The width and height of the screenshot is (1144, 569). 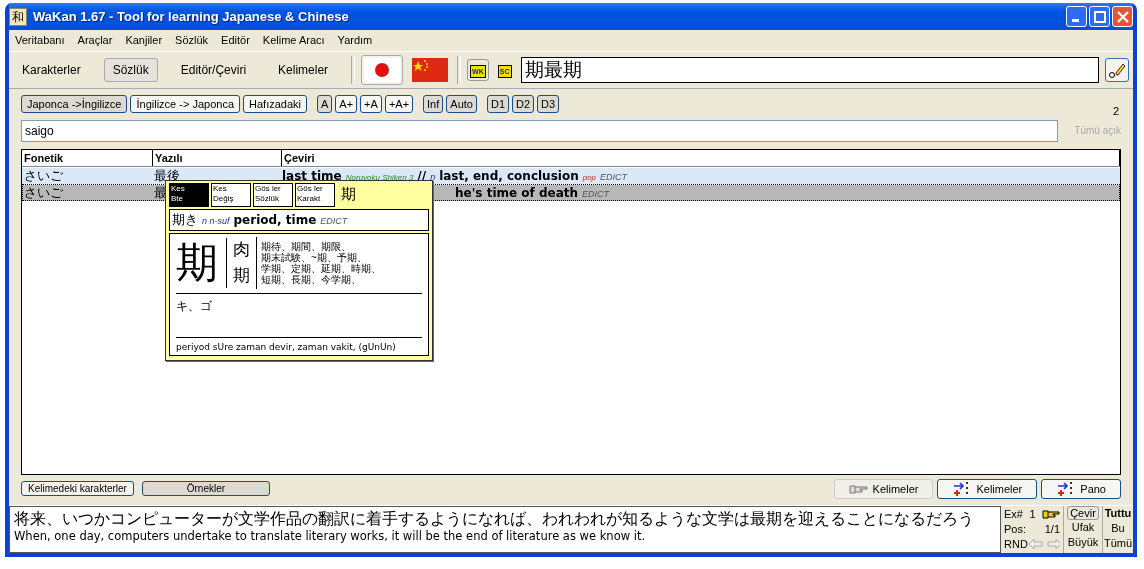 What do you see at coordinates (241, 249) in the screenshot?
I see `radical: 肉` at bounding box center [241, 249].